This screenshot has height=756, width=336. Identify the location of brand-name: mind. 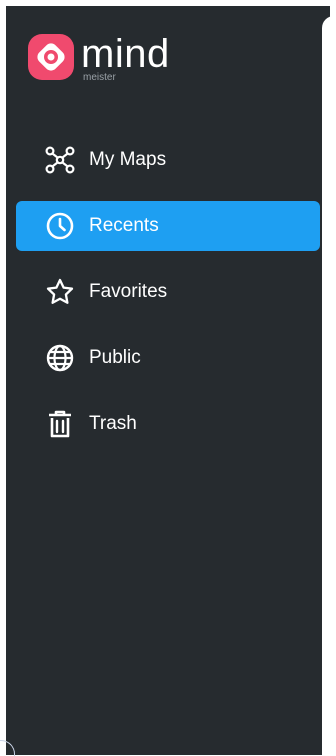
(125, 54).